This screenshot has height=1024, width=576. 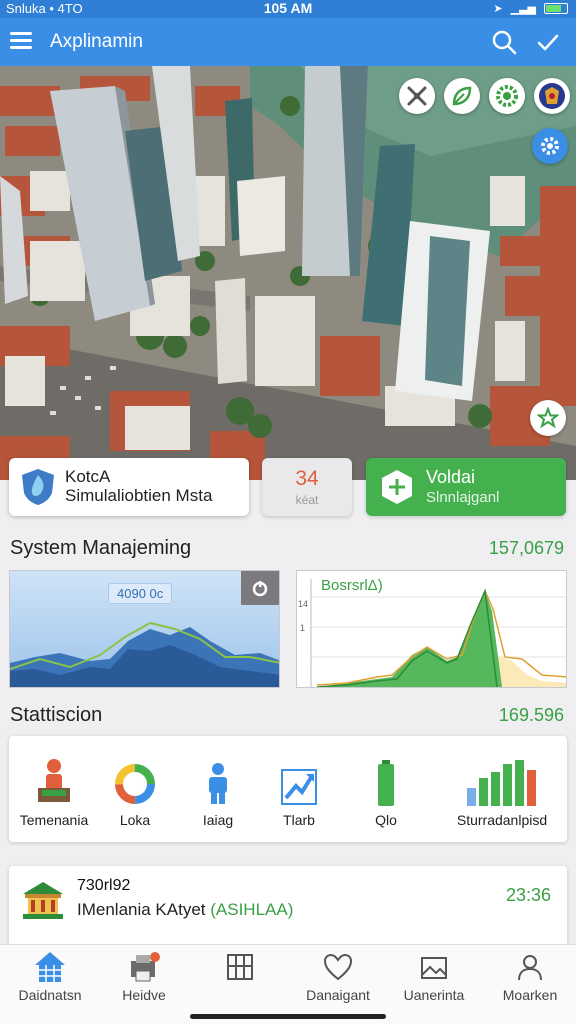 I want to click on info-name-line: IMenlania KAtyet (ASIHLAA), so click(x=185, y=910).